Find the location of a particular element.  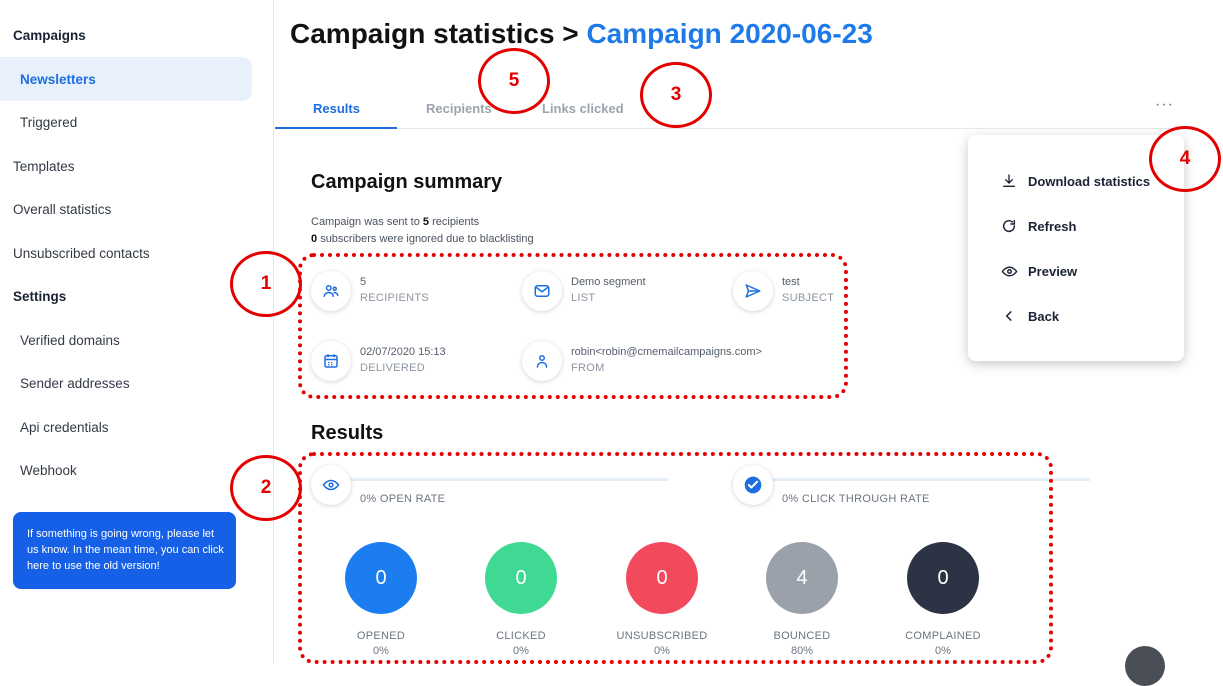

sent-count: 5 is located at coordinates (426, 222).